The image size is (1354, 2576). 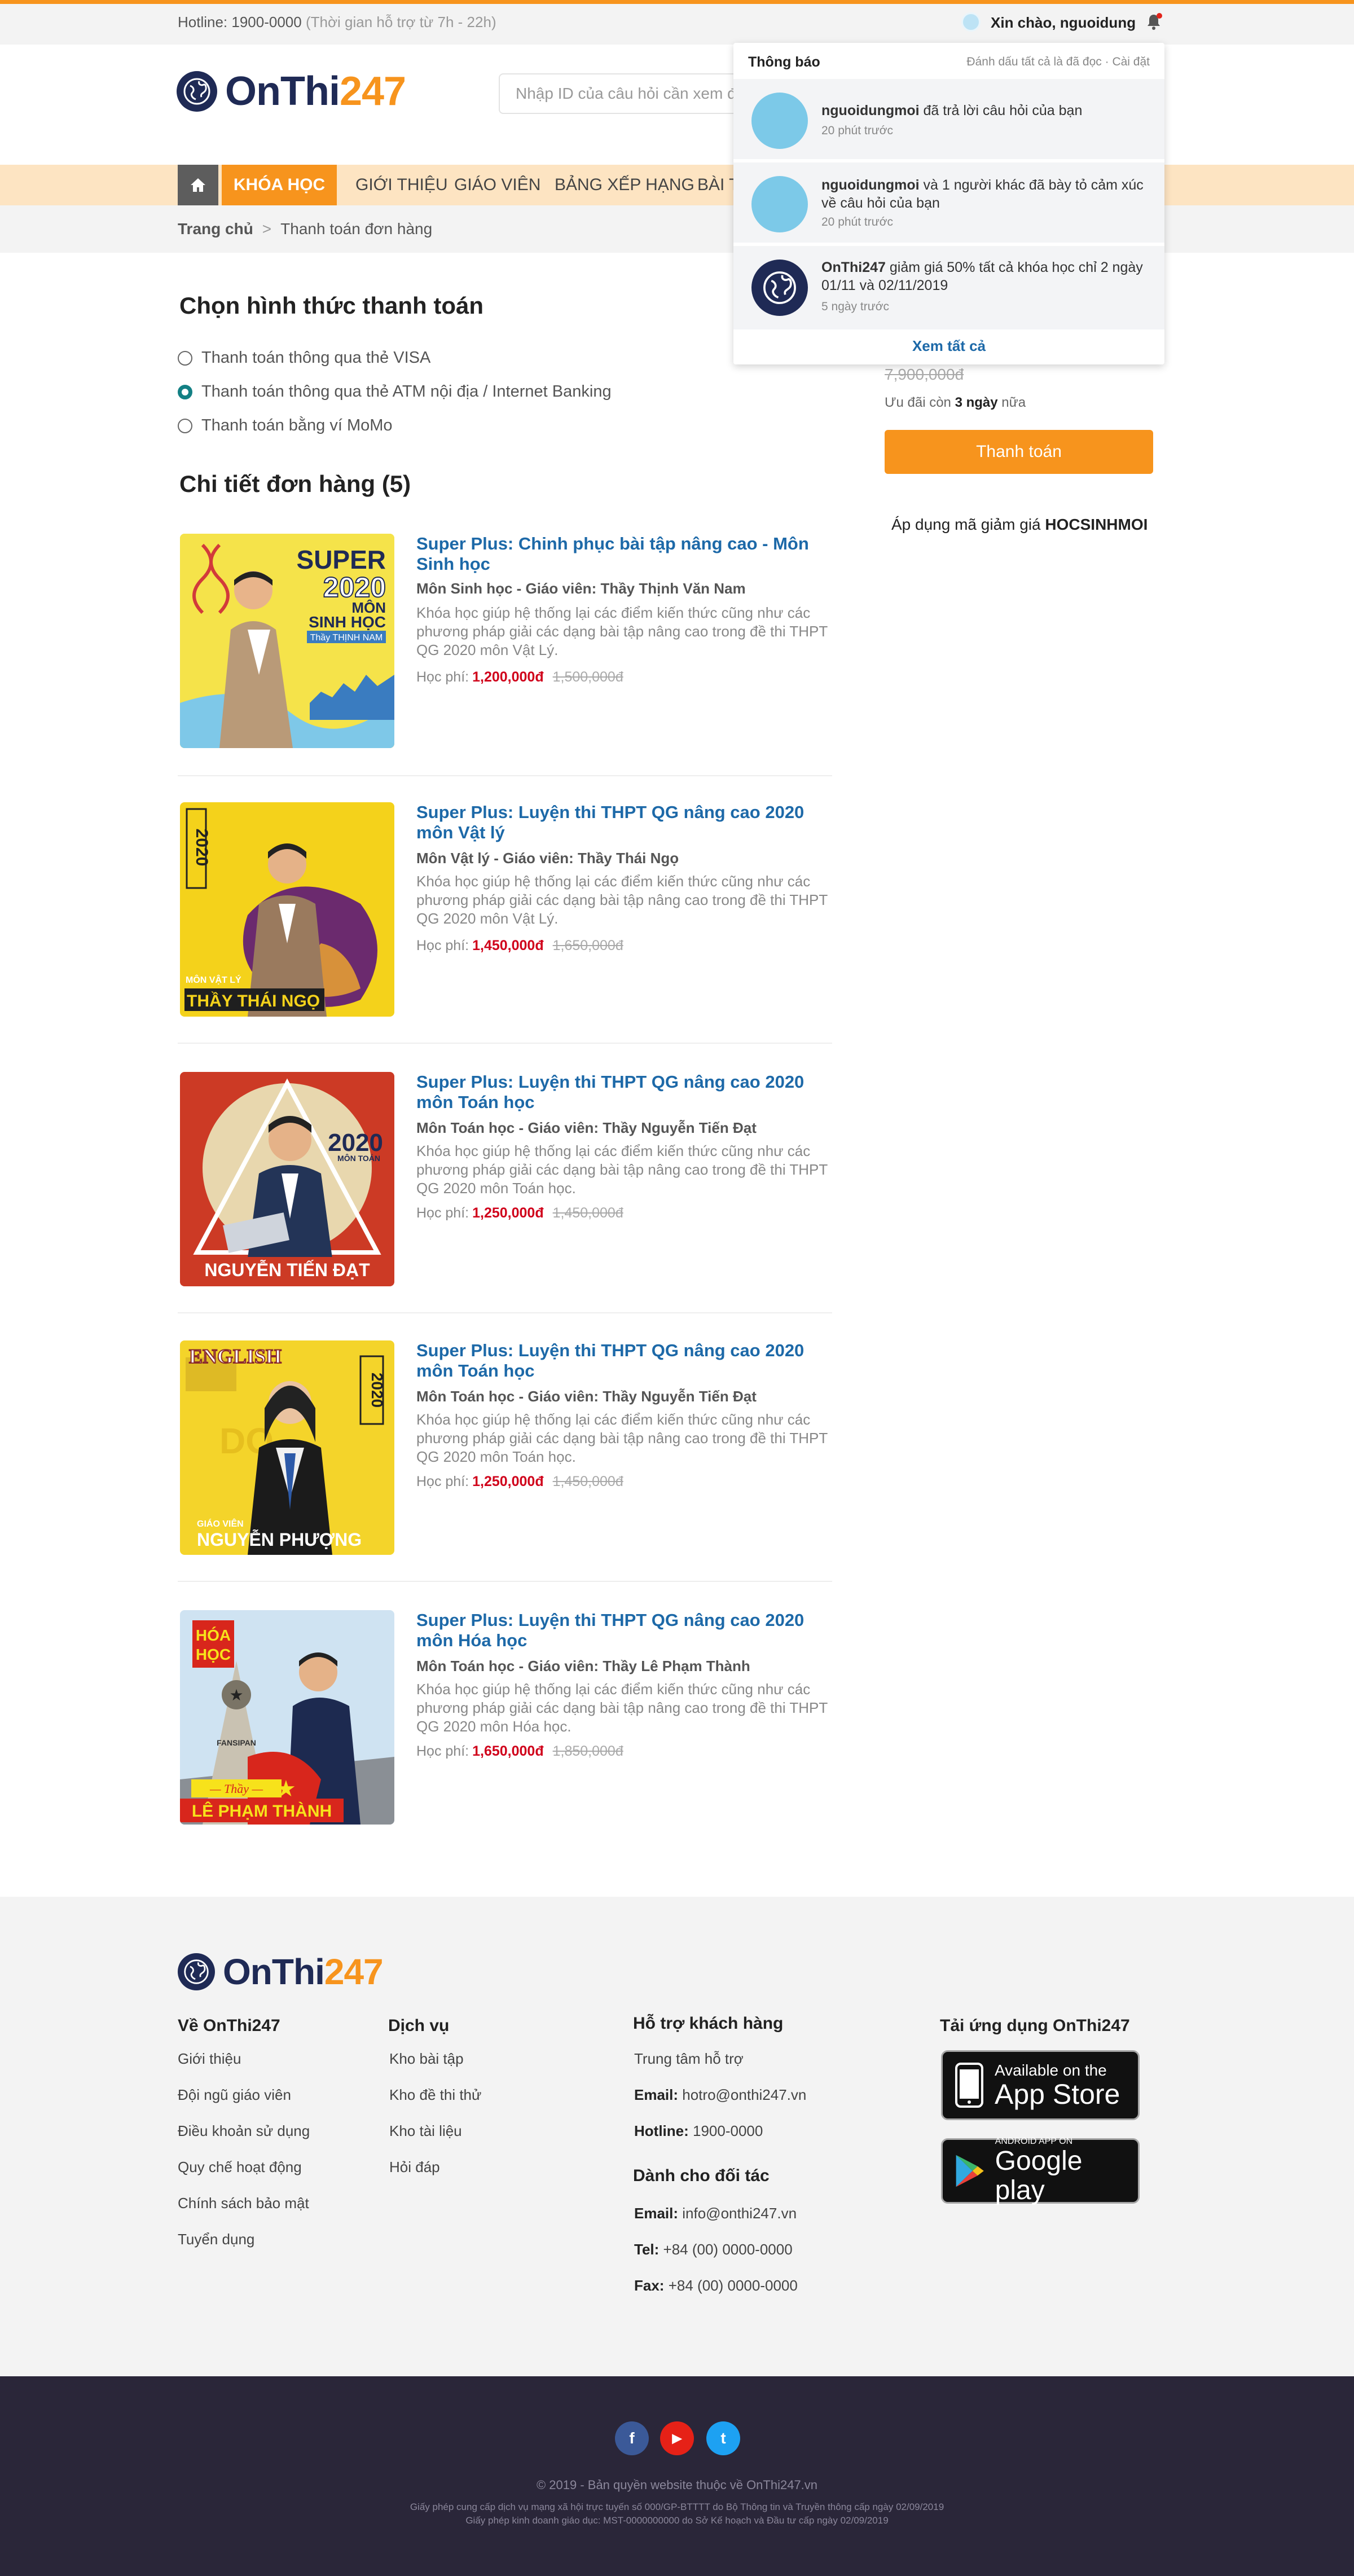 What do you see at coordinates (520, 1751) in the screenshot?
I see `course-price: Học phí: 1,650,000đ 1,850,000đ` at bounding box center [520, 1751].